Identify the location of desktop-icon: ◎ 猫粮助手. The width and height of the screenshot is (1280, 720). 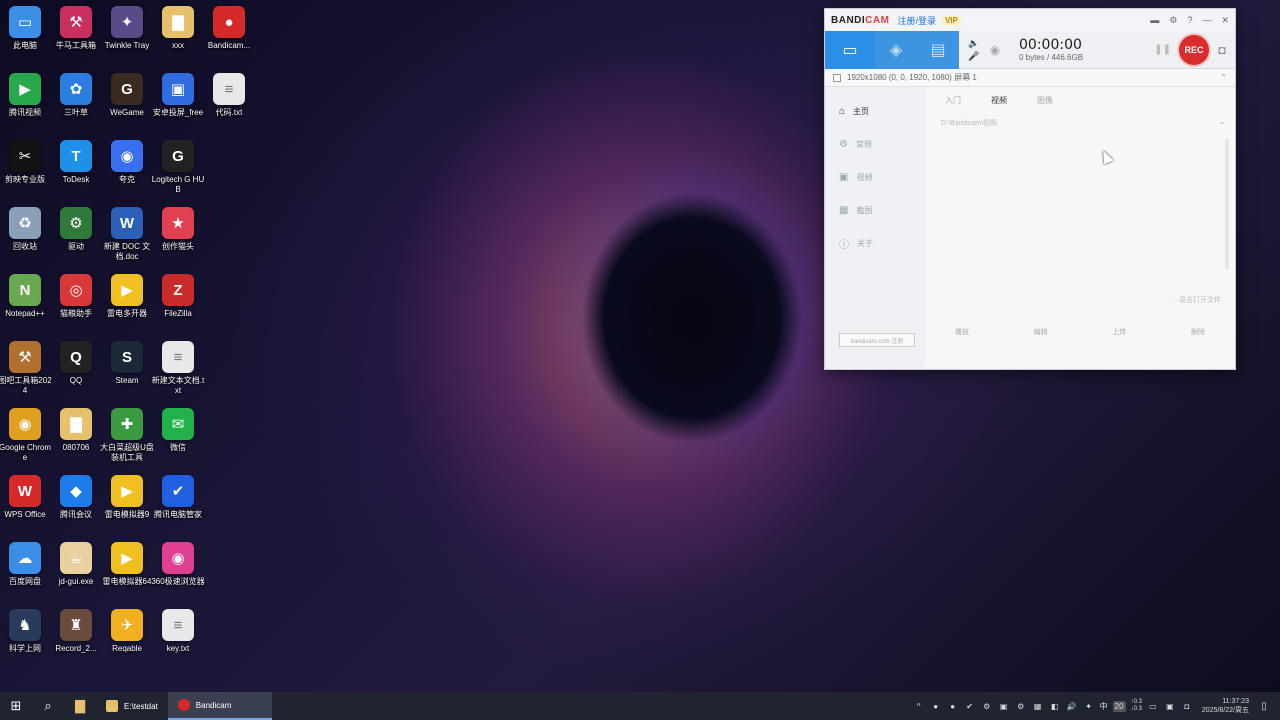
(76, 296).